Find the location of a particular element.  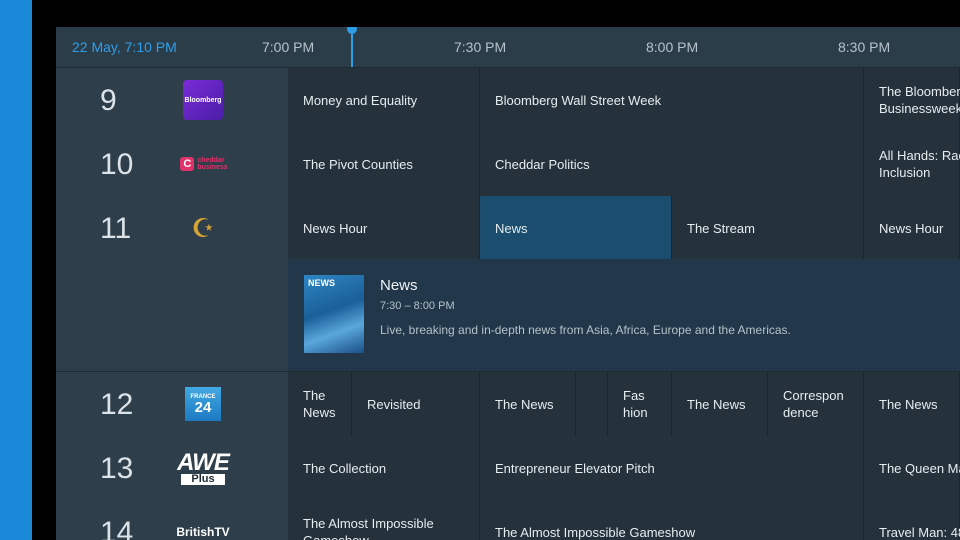

time-slot-3: 8:00 PM is located at coordinates (672, 47).